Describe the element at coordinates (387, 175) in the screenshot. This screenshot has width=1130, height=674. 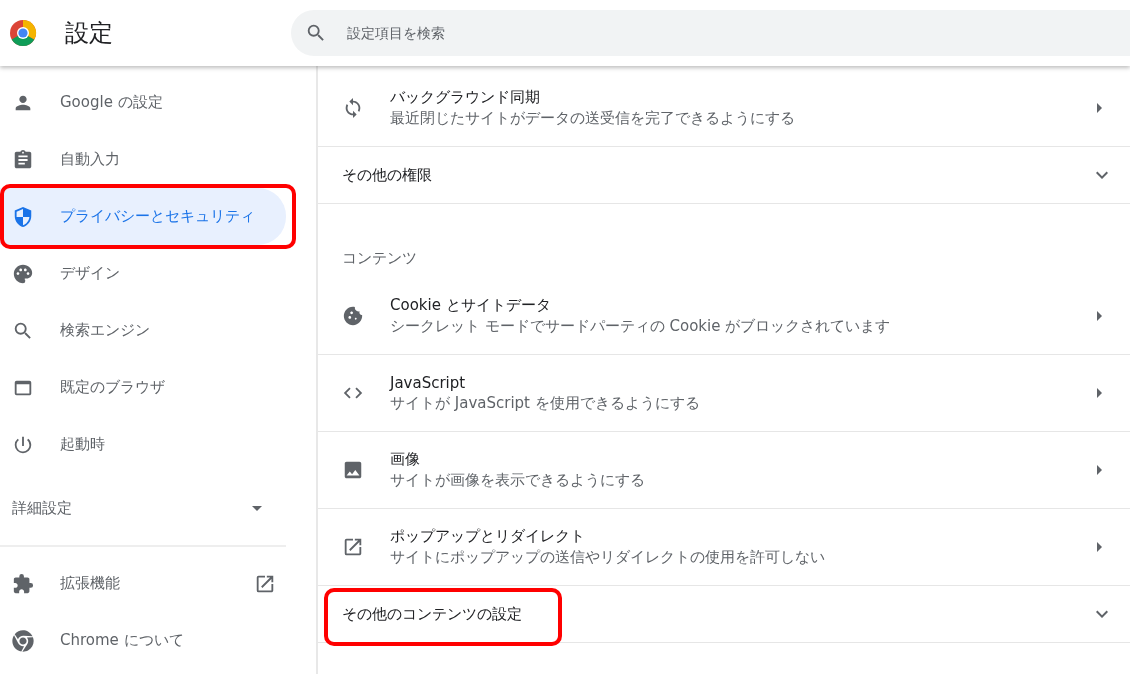
I see `row-title: その他の権限` at that location.